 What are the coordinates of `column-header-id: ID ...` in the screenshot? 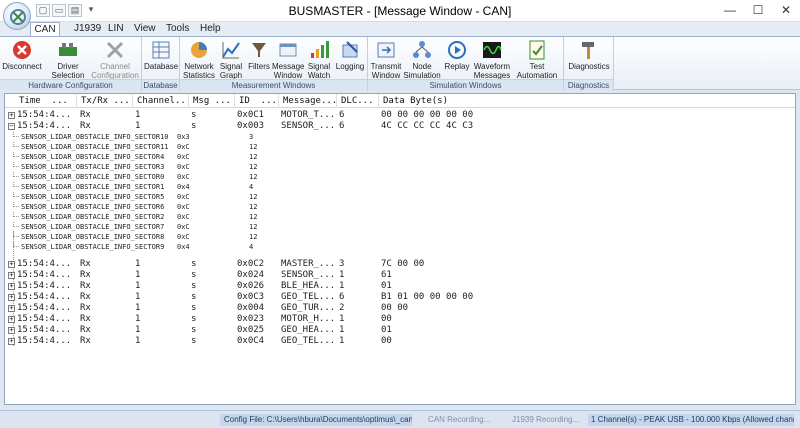 It's located at (257, 101).